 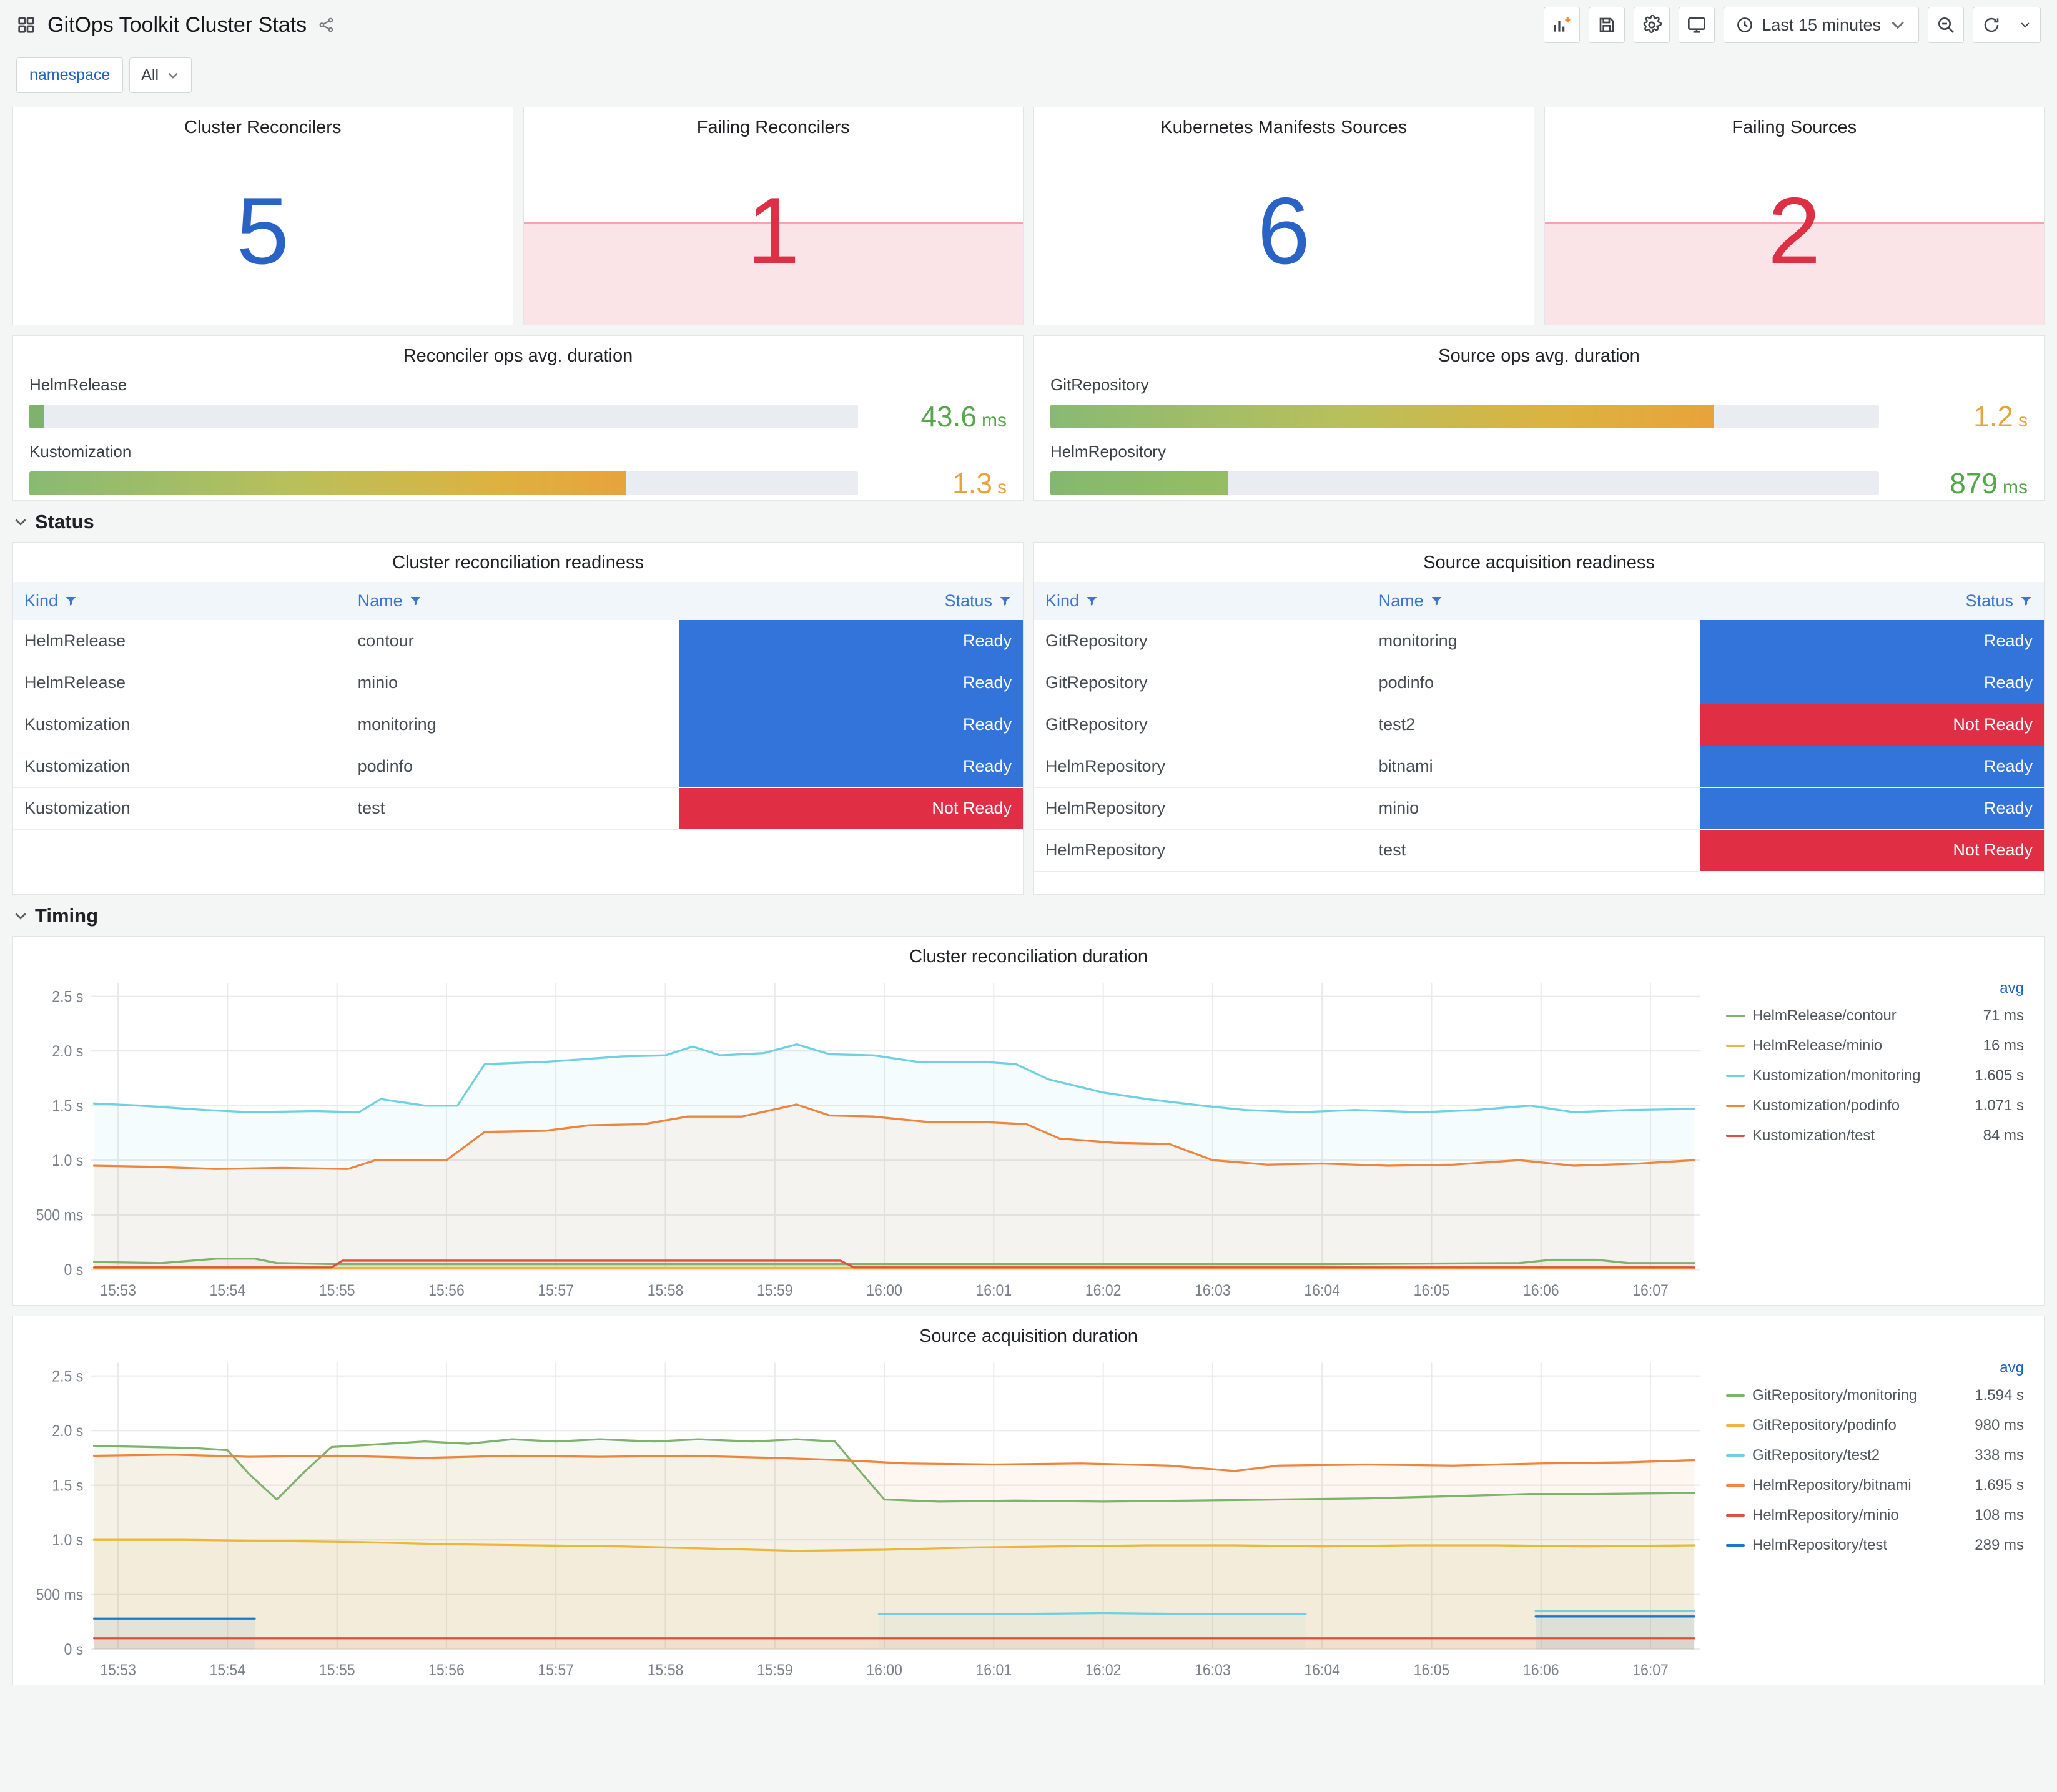 What do you see at coordinates (518, 558) in the screenshot?
I see `panel-title: Cluster reconciliation readiness` at bounding box center [518, 558].